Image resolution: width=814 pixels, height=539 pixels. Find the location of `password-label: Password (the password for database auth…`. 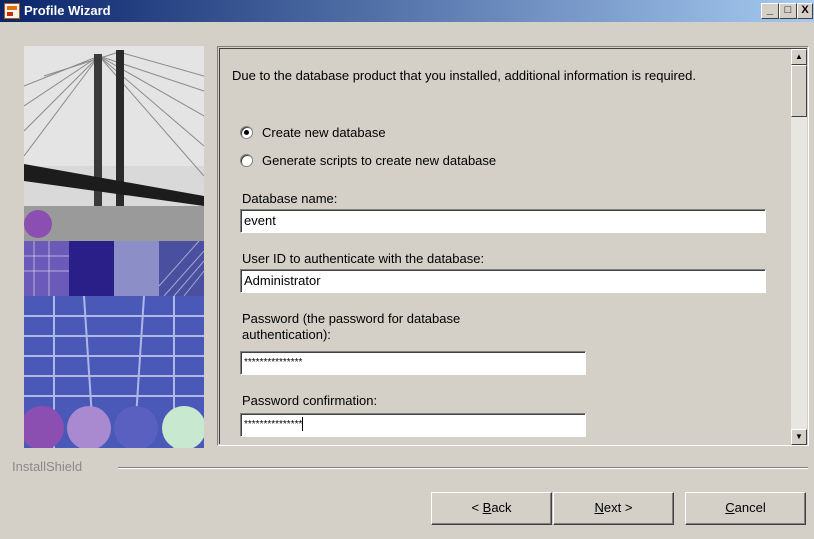

password-label: Password (the password for database auth… is located at coordinates (351, 326).